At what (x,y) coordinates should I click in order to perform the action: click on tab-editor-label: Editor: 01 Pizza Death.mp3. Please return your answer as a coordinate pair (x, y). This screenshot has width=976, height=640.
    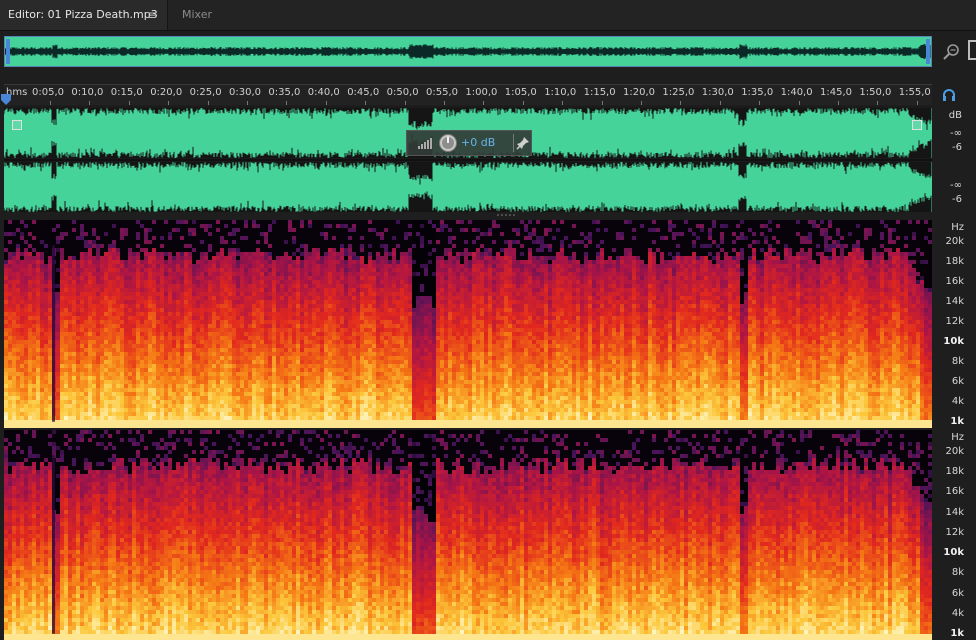
    Looking at the image, I should click on (83, 14).